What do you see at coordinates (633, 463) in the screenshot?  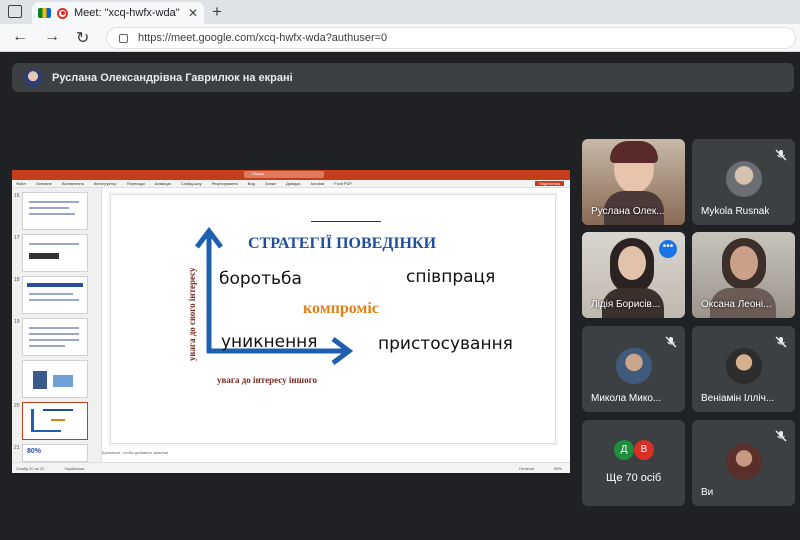 I see `more-participants-tile: Д В Ще 70 осіб` at bounding box center [633, 463].